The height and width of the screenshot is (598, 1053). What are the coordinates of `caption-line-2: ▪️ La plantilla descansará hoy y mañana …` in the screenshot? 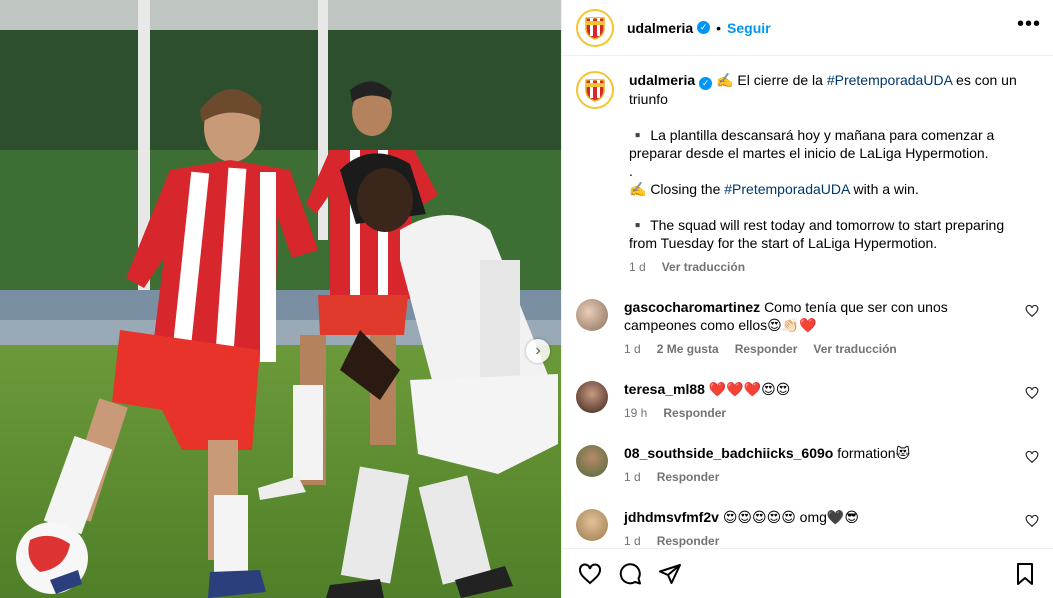 It's located at (812, 143).